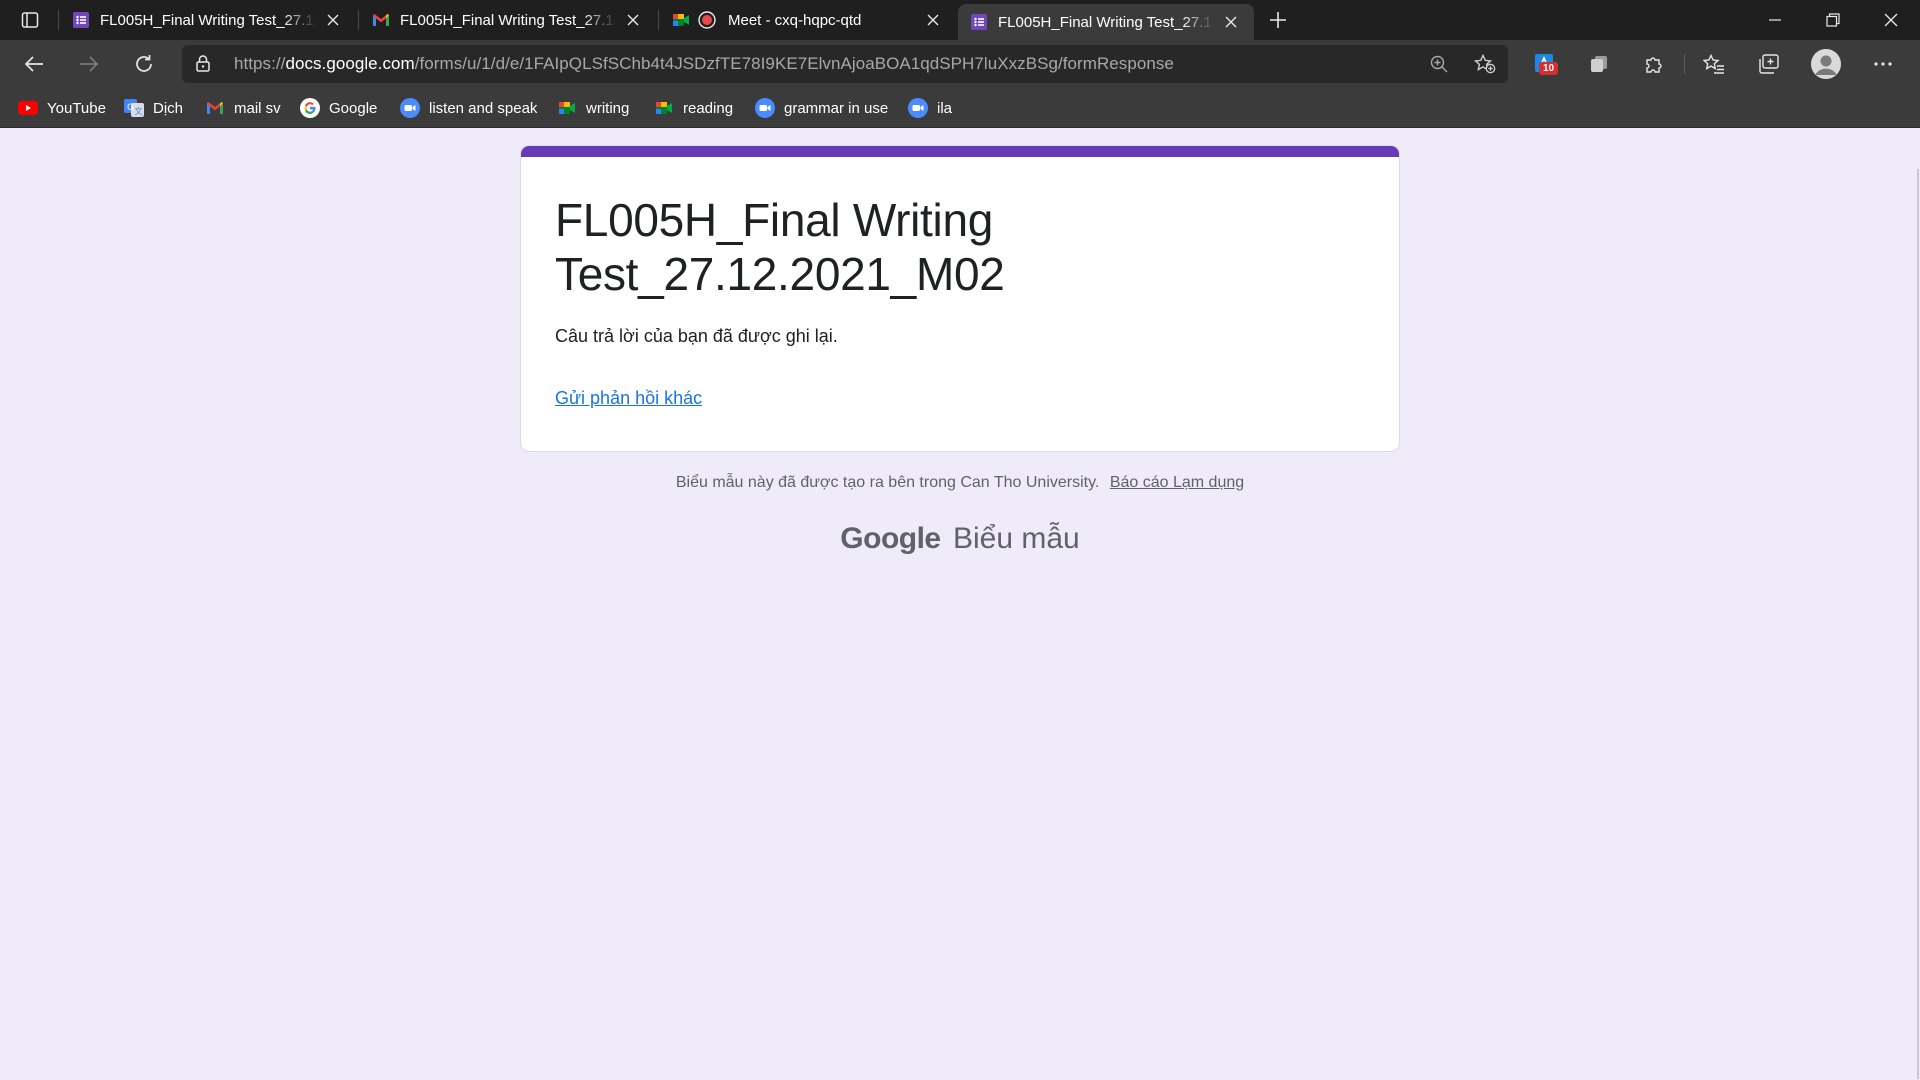 This screenshot has height=1080, width=1920. I want to click on form-accent-band, so click(960, 151).